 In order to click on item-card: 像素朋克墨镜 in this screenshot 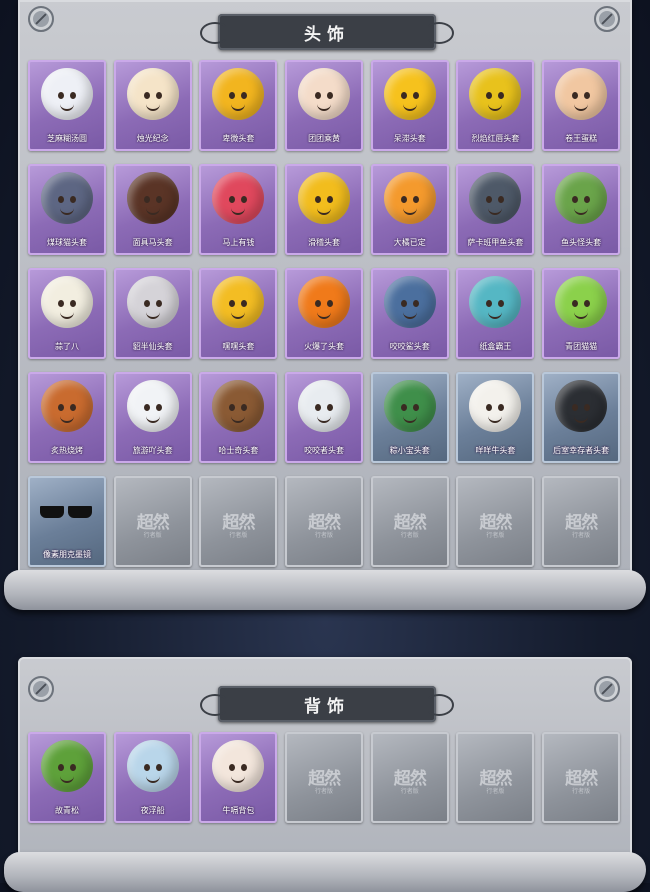, I will do `click(67, 521)`.